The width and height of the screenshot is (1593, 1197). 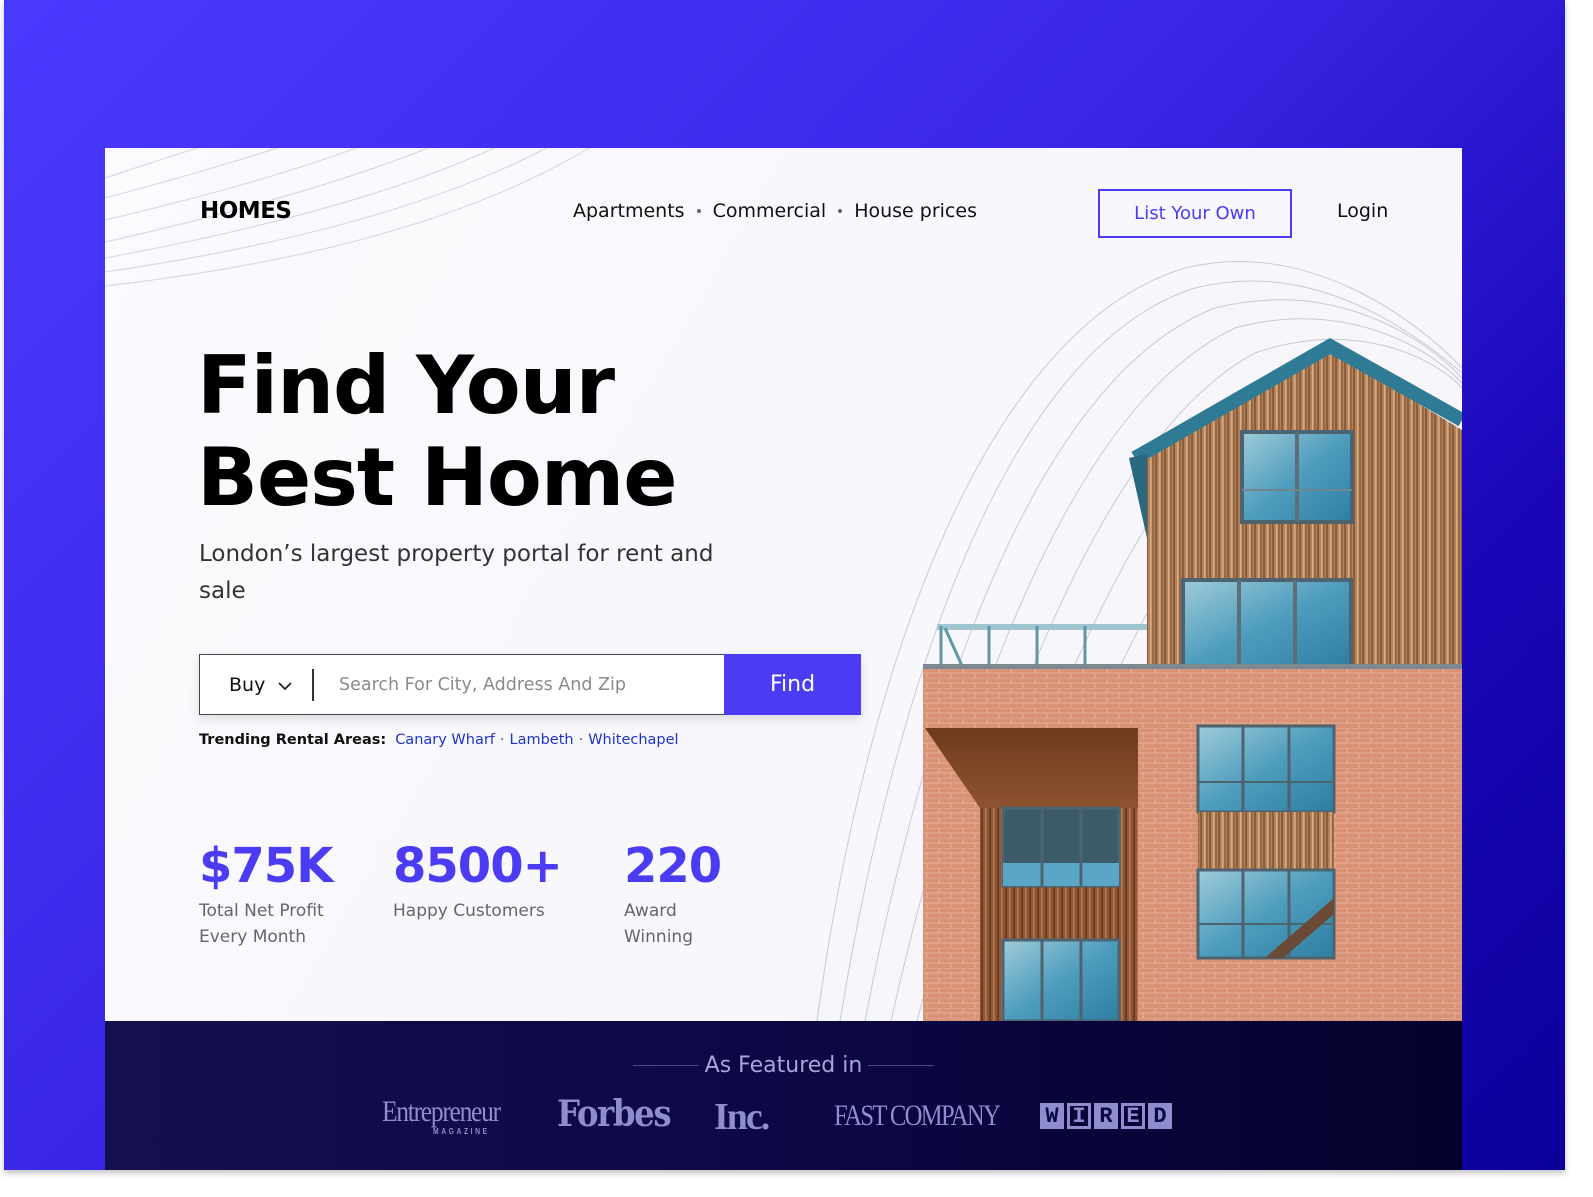 What do you see at coordinates (1195, 213) in the screenshot?
I see `list-your-own-button: List Your Own` at bounding box center [1195, 213].